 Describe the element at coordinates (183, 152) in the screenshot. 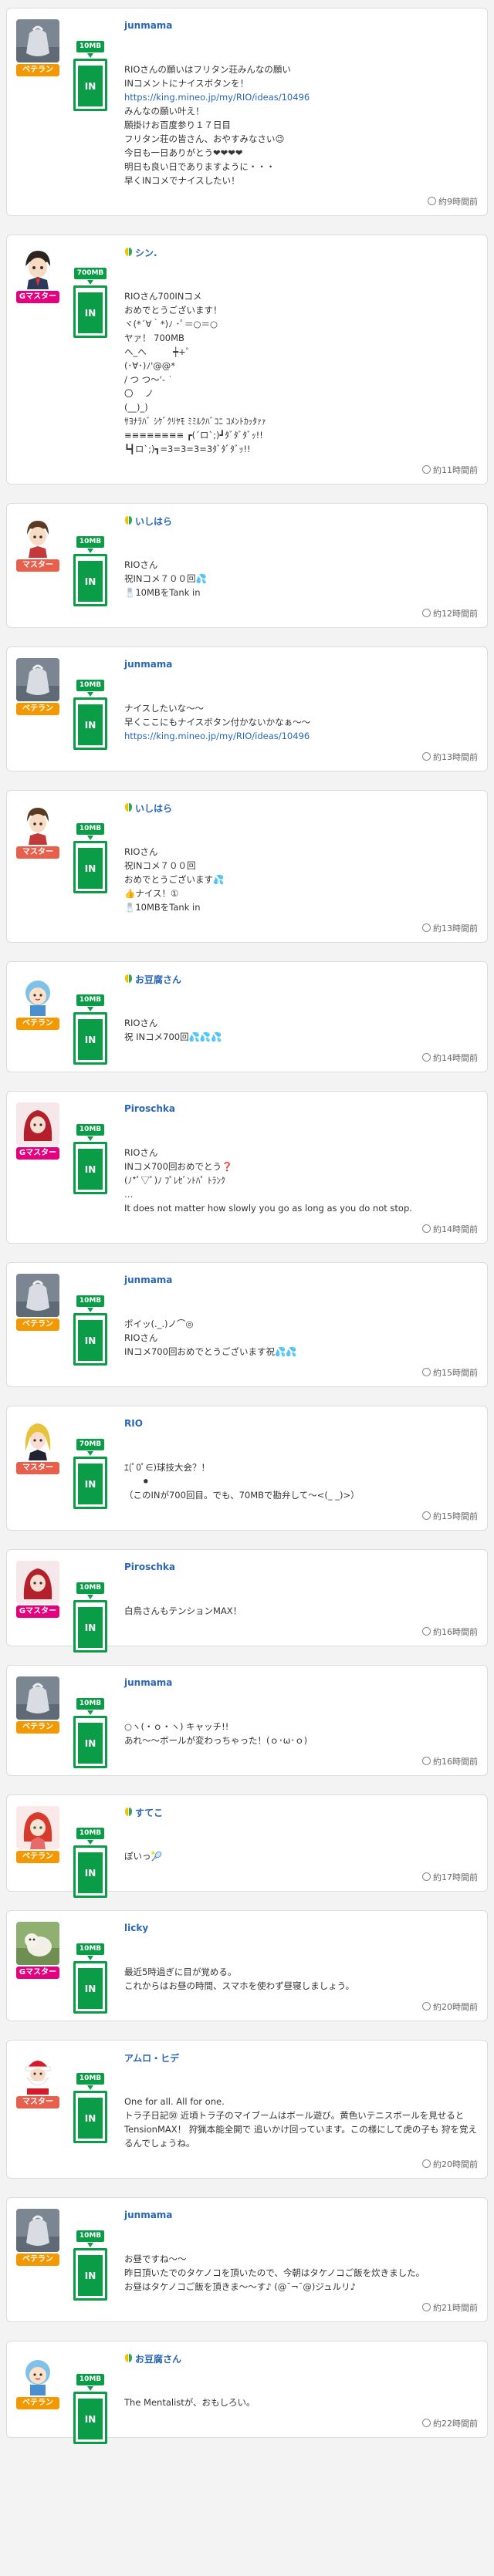

I see `comment-line: 今日も一日ありがとう❤❤❤❤` at that location.